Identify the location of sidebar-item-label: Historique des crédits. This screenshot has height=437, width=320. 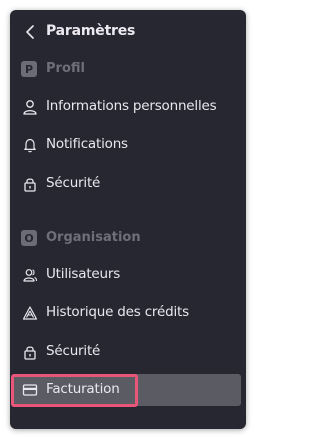
(117, 312).